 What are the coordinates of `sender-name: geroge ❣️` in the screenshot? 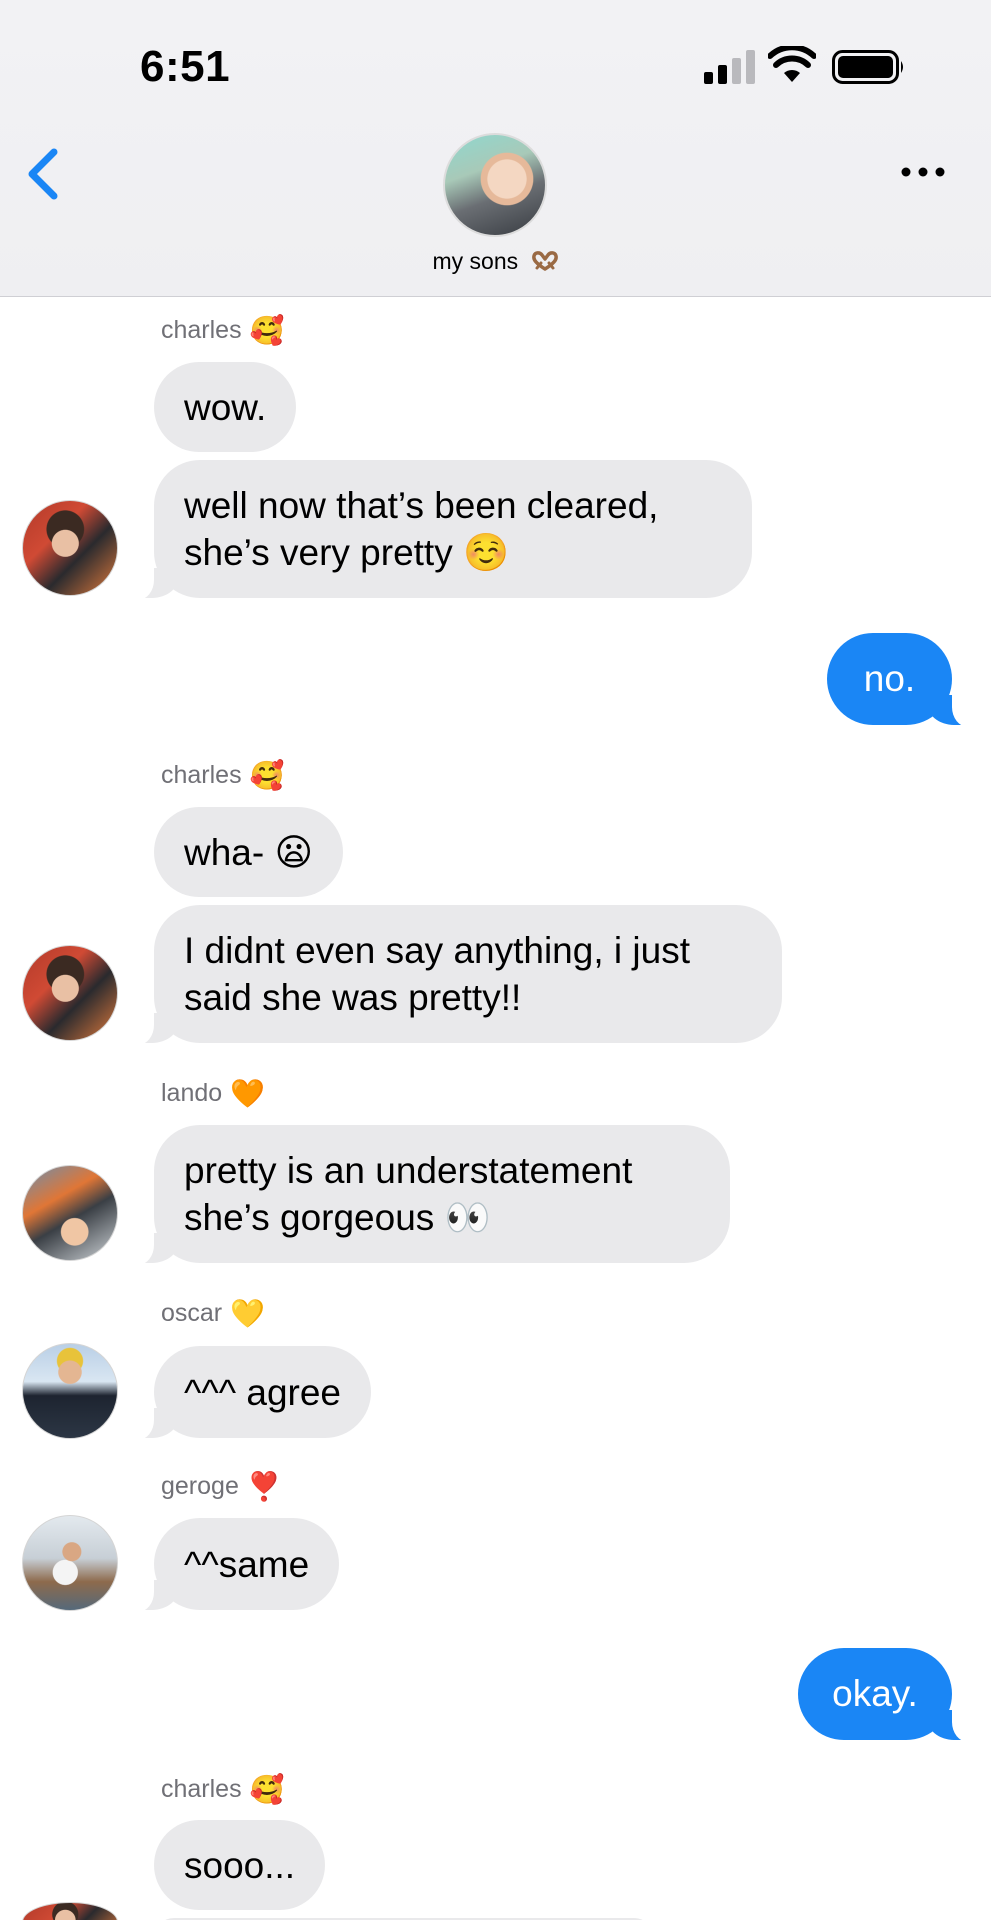 It's located at (221, 1486).